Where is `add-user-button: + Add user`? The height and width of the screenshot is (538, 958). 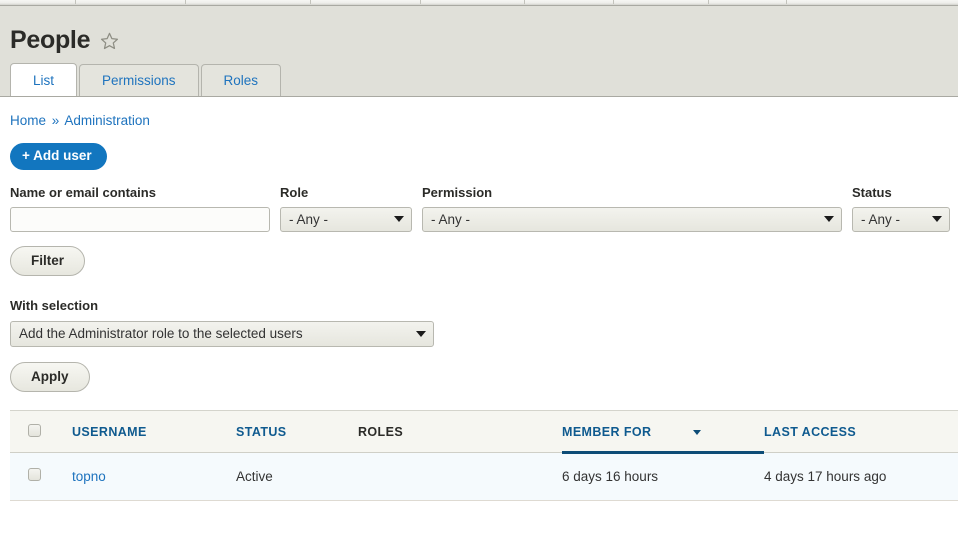
add-user-button: + Add user is located at coordinates (58, 156).